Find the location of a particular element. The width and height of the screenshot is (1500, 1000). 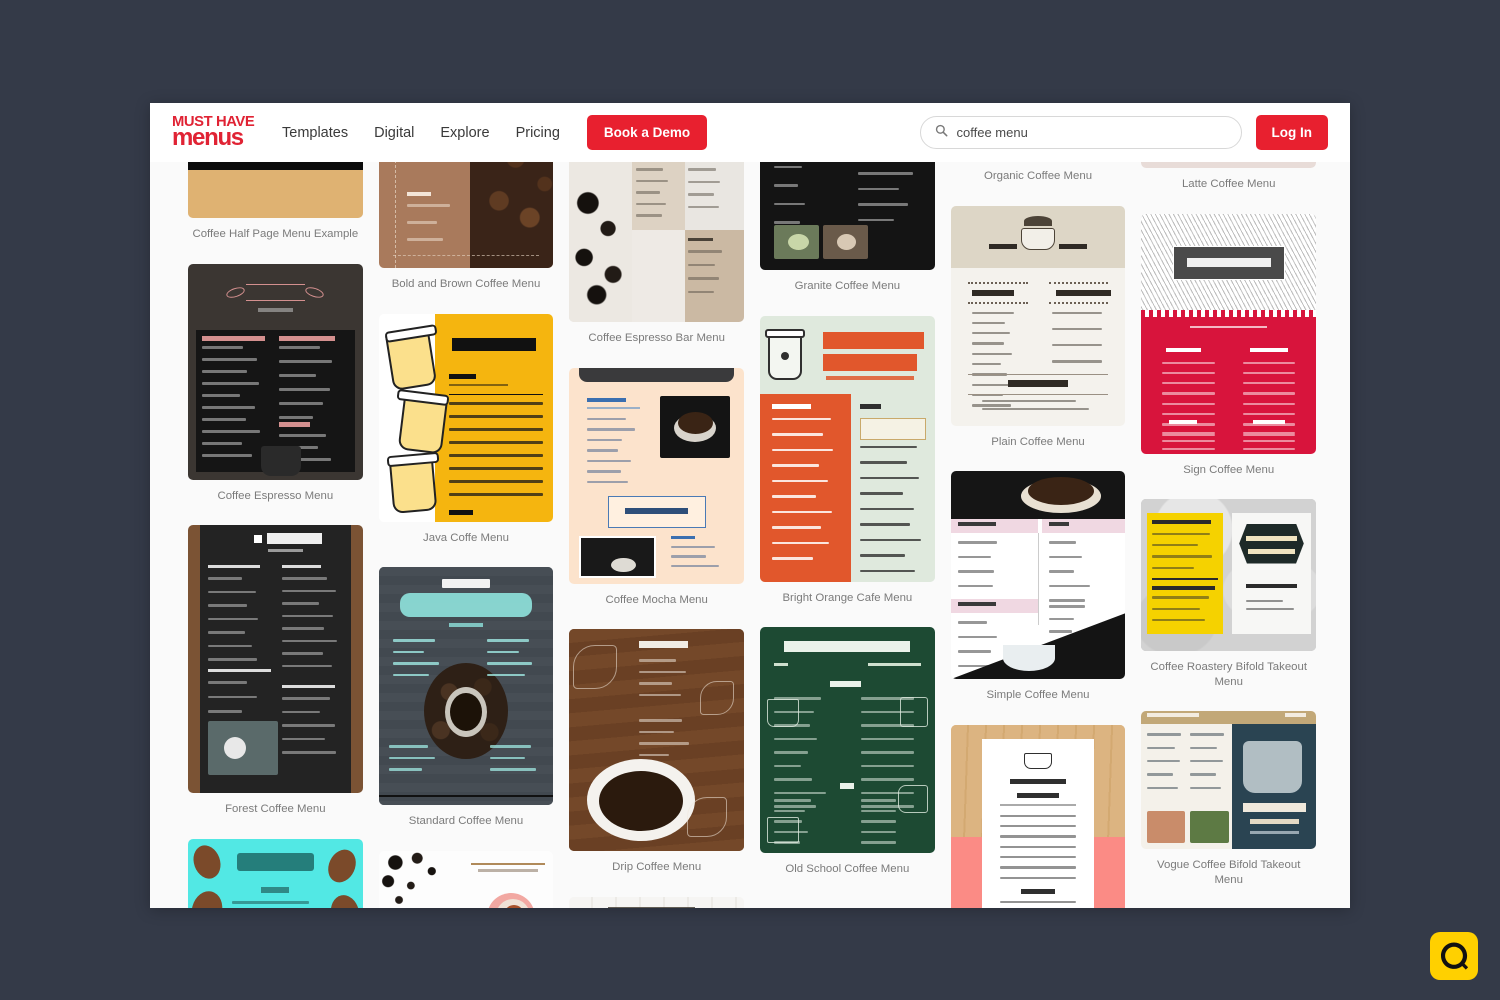

template-thumbnail-vogue is located at coordinates (1229, 780).